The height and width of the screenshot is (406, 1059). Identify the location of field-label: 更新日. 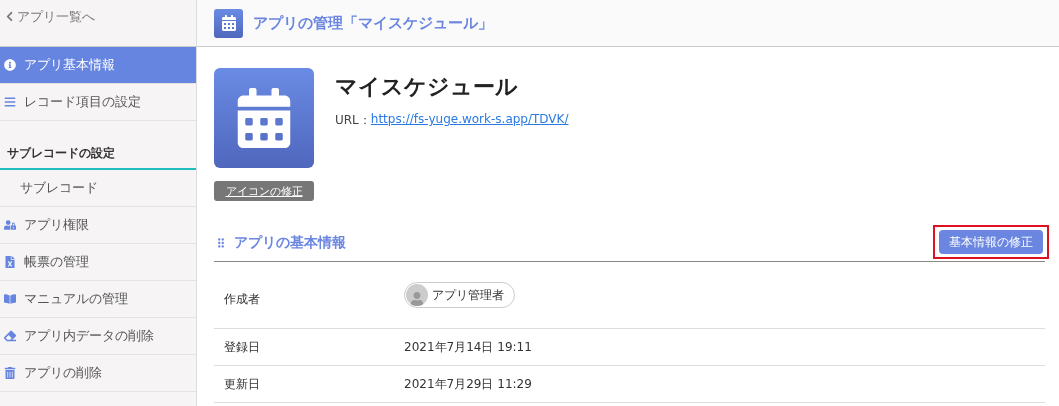
(242, 384).